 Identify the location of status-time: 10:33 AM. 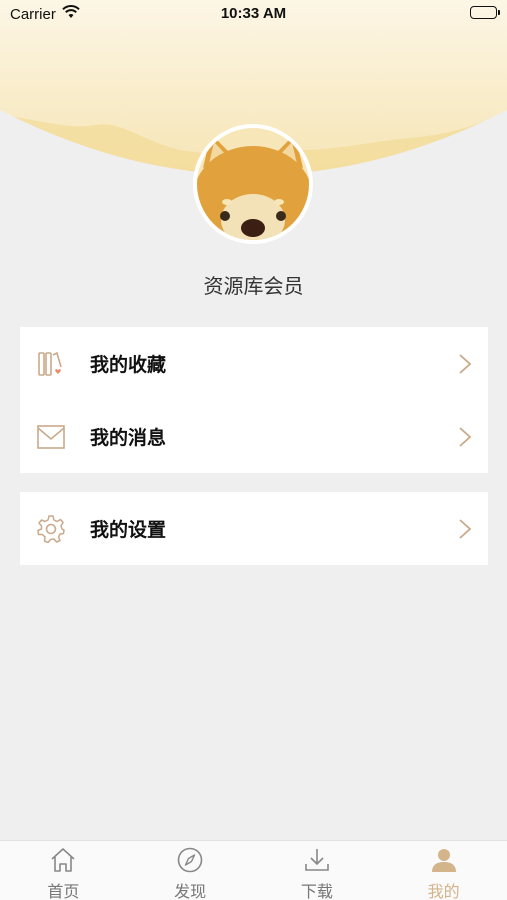
(253, 13).